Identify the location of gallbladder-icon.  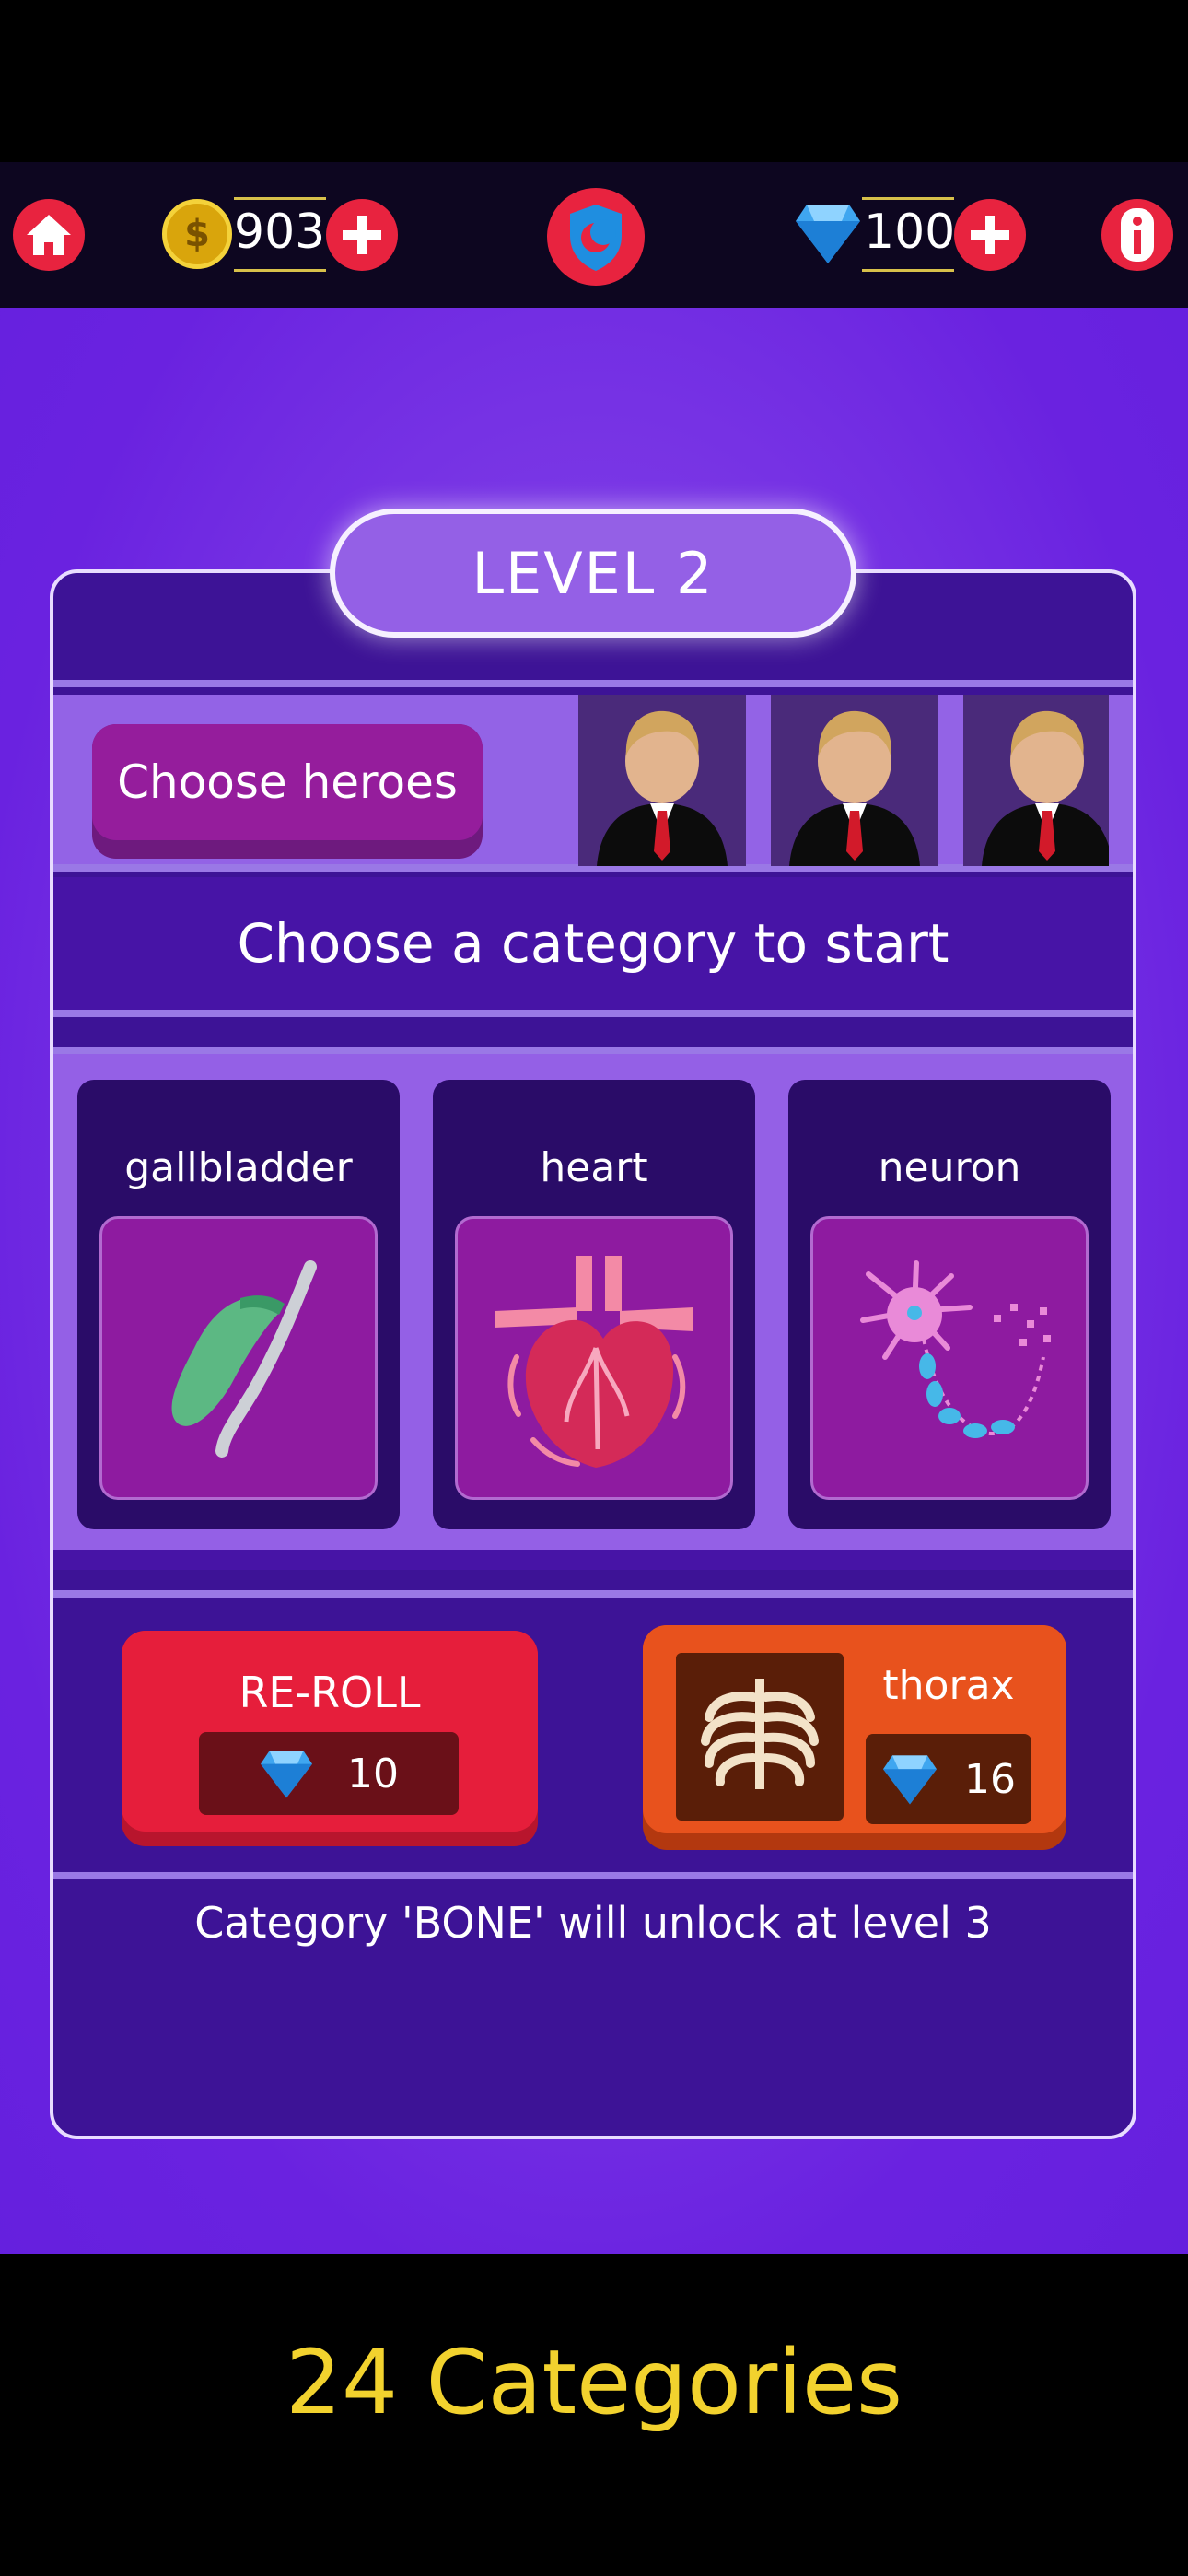
(244, 1359).